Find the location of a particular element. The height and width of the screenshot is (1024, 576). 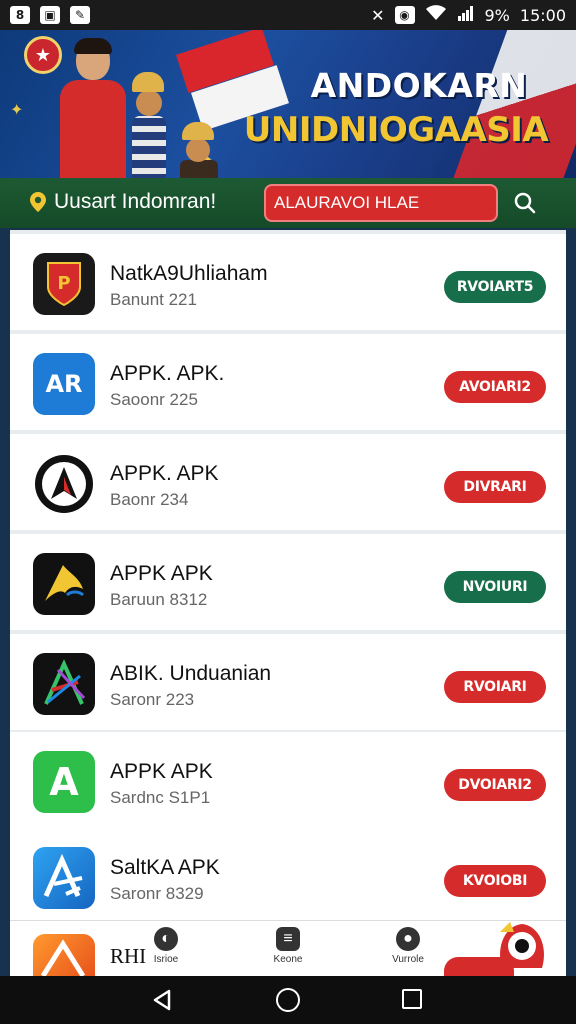

app-icon: P is located at coordinates (64, 284).